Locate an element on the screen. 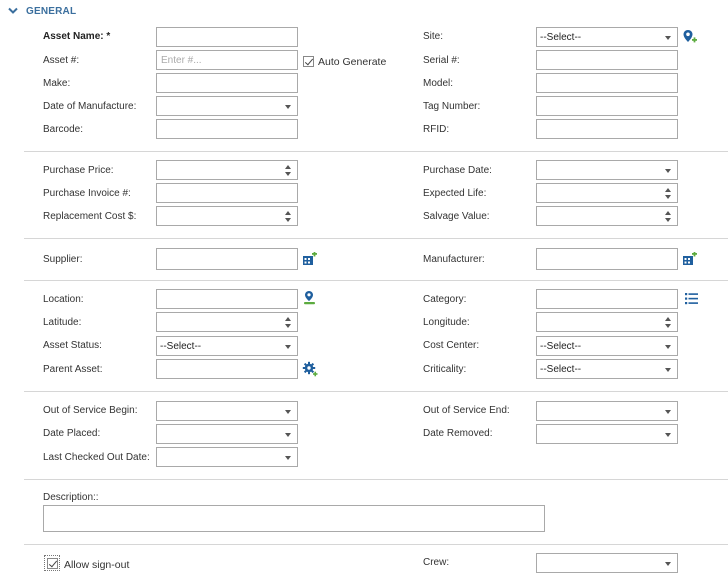 This screenshot has width=728, height=581. last-checked-out-date-label: Last Checked Out Date: is located at coordinates (96, 457).